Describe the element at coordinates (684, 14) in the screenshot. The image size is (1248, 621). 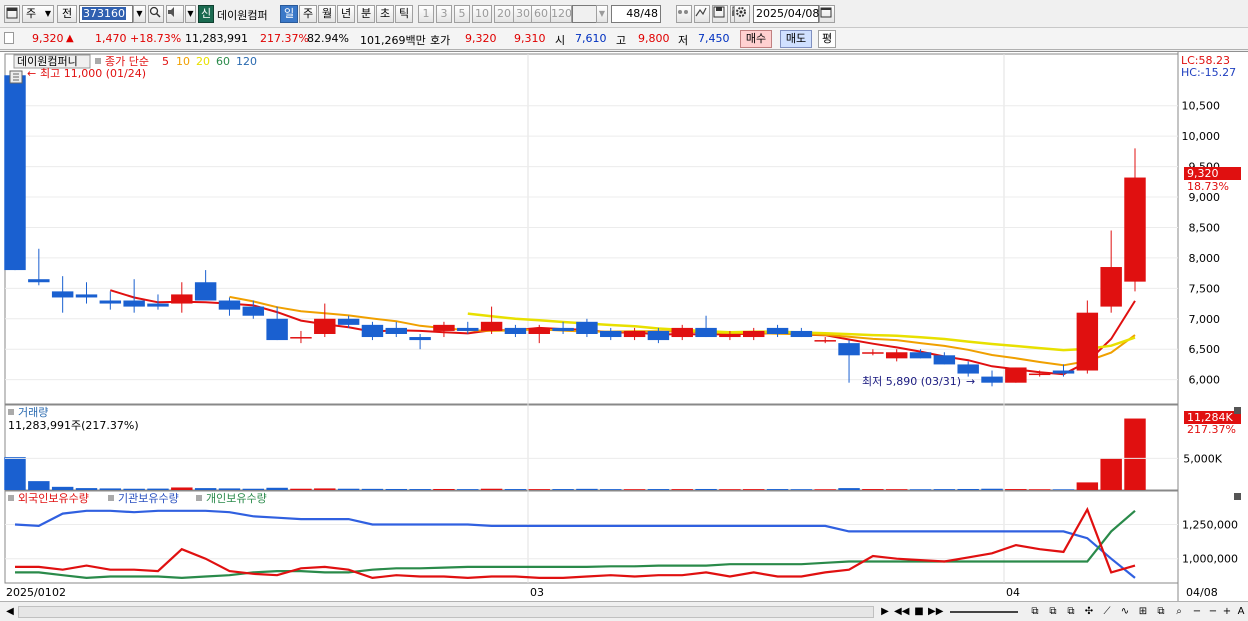
I see `compare-icon` at that location.